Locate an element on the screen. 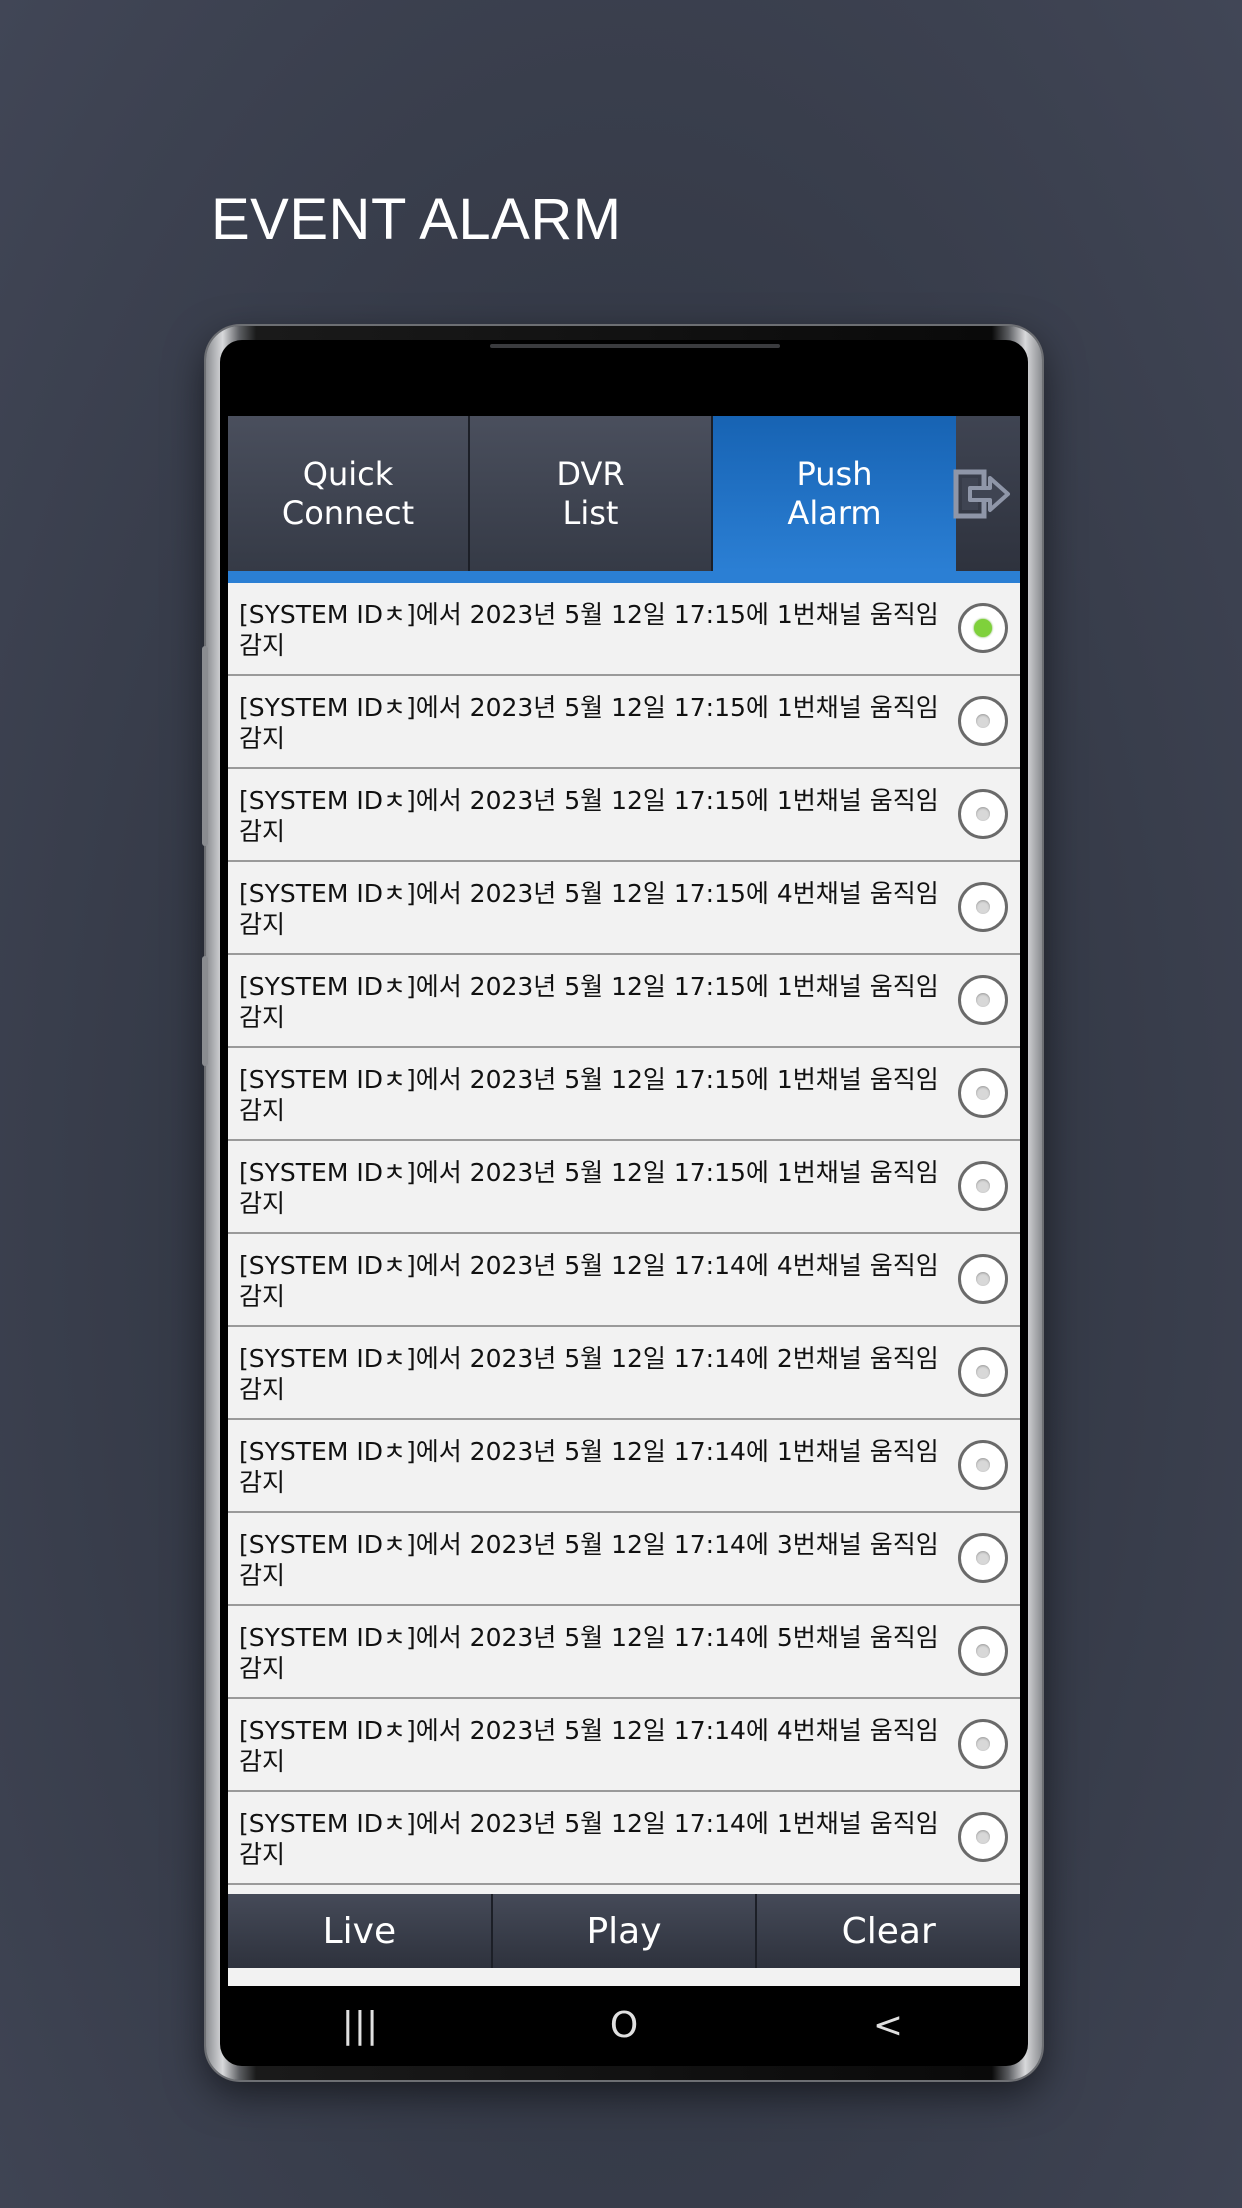  tab-bar: Quick Connect DVR List Push Alarm is located at coordinates (624, 499).